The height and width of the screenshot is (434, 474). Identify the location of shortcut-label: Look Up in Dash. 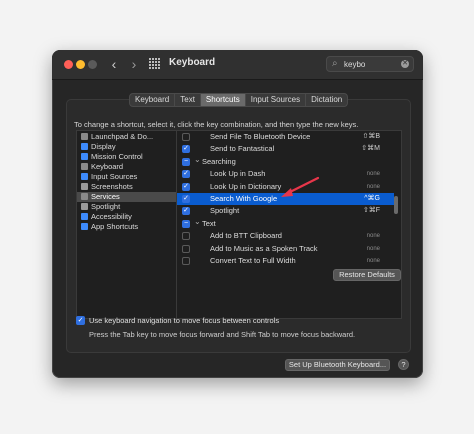
(238, 174).